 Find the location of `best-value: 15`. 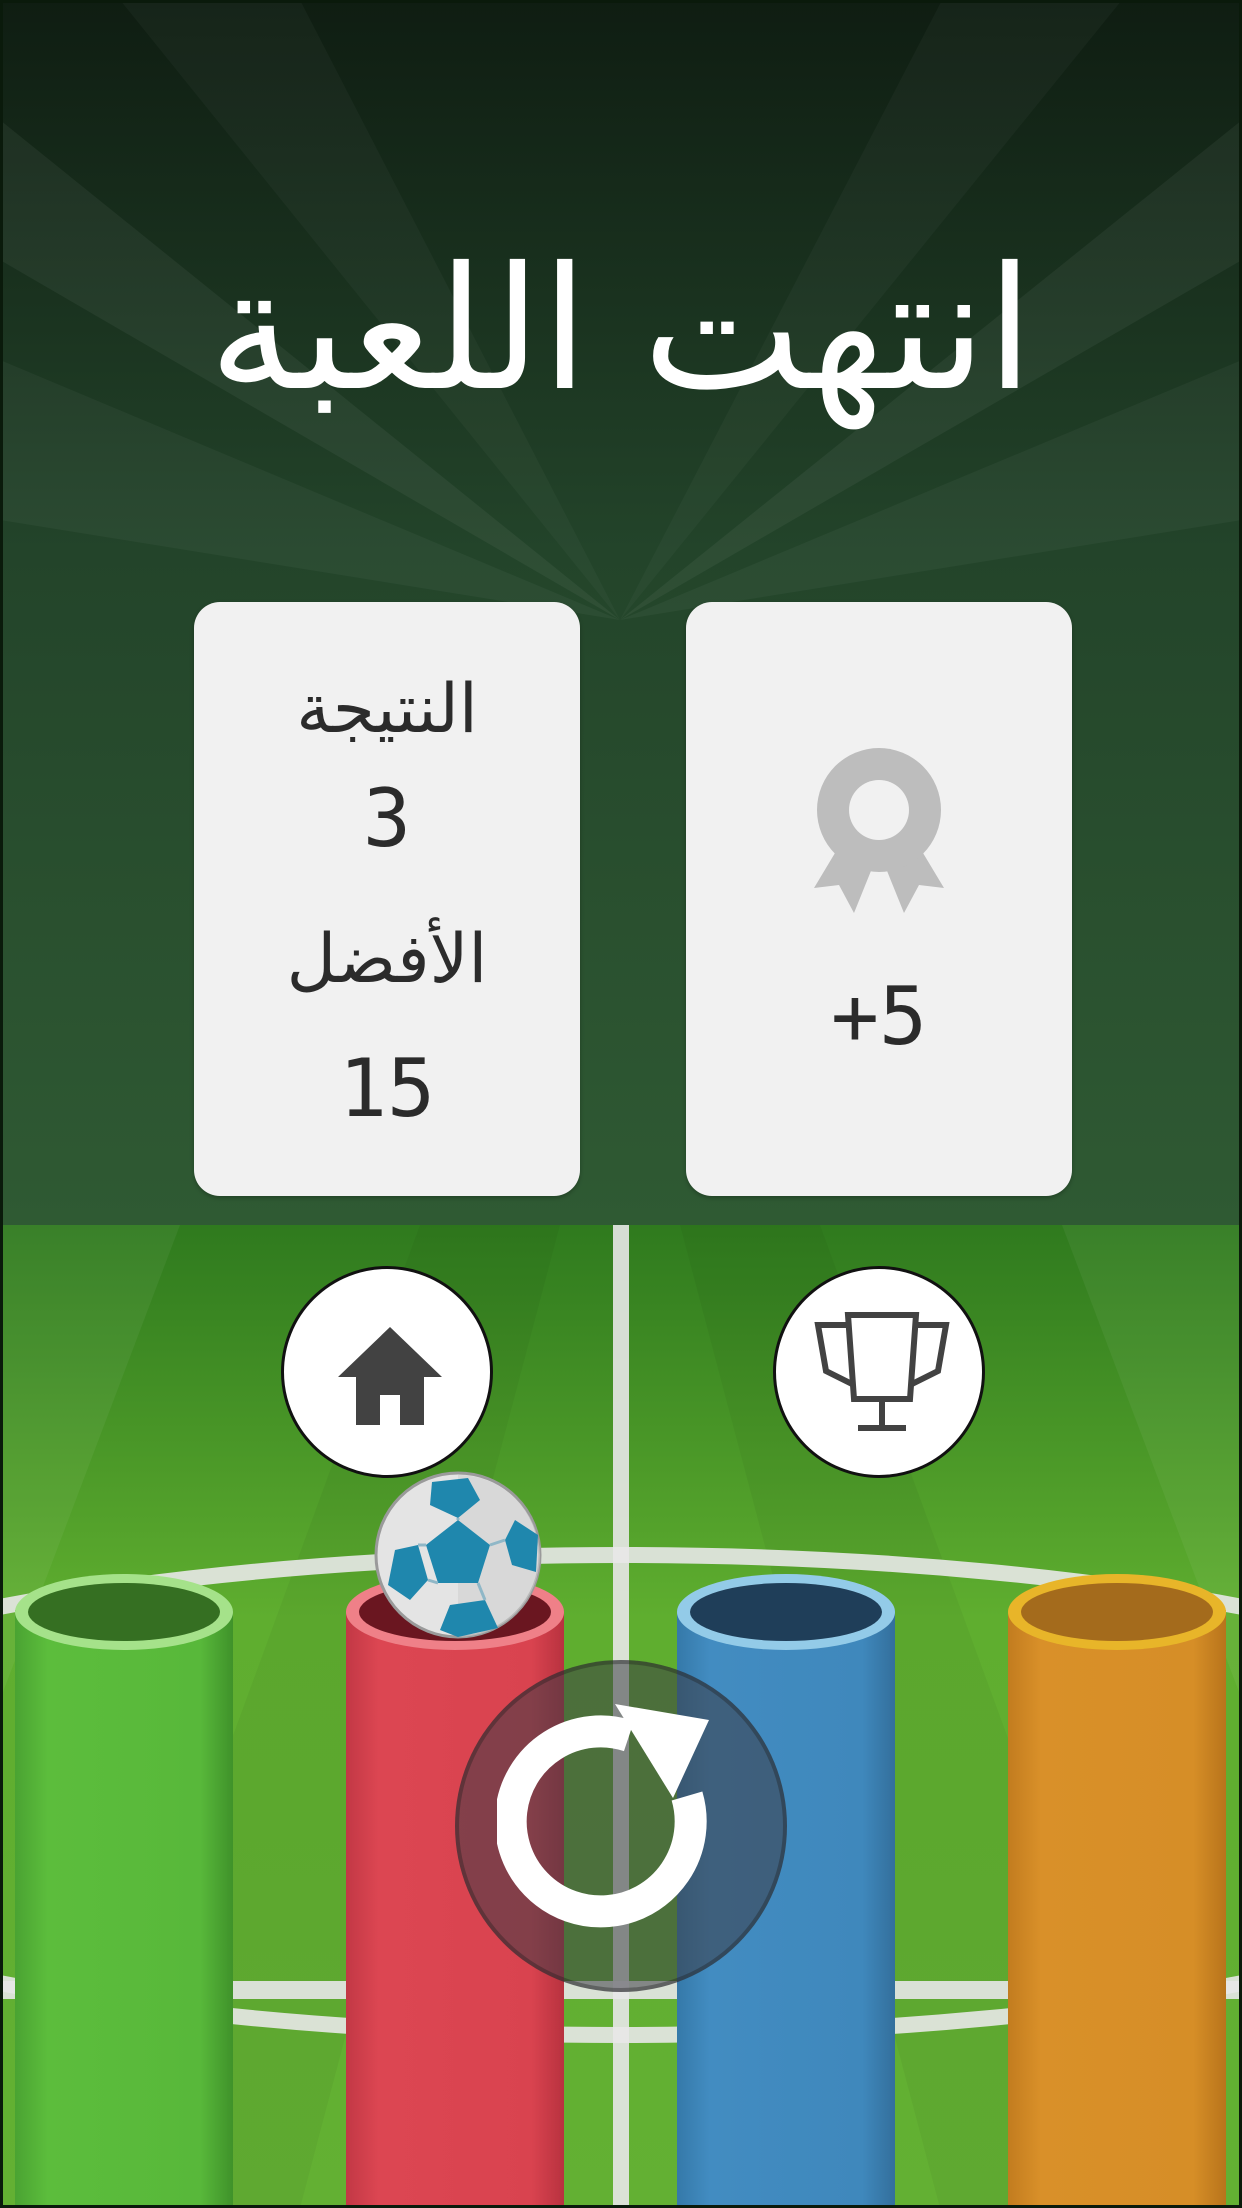

best-value: 15 is located at coordinates (387, 1088).